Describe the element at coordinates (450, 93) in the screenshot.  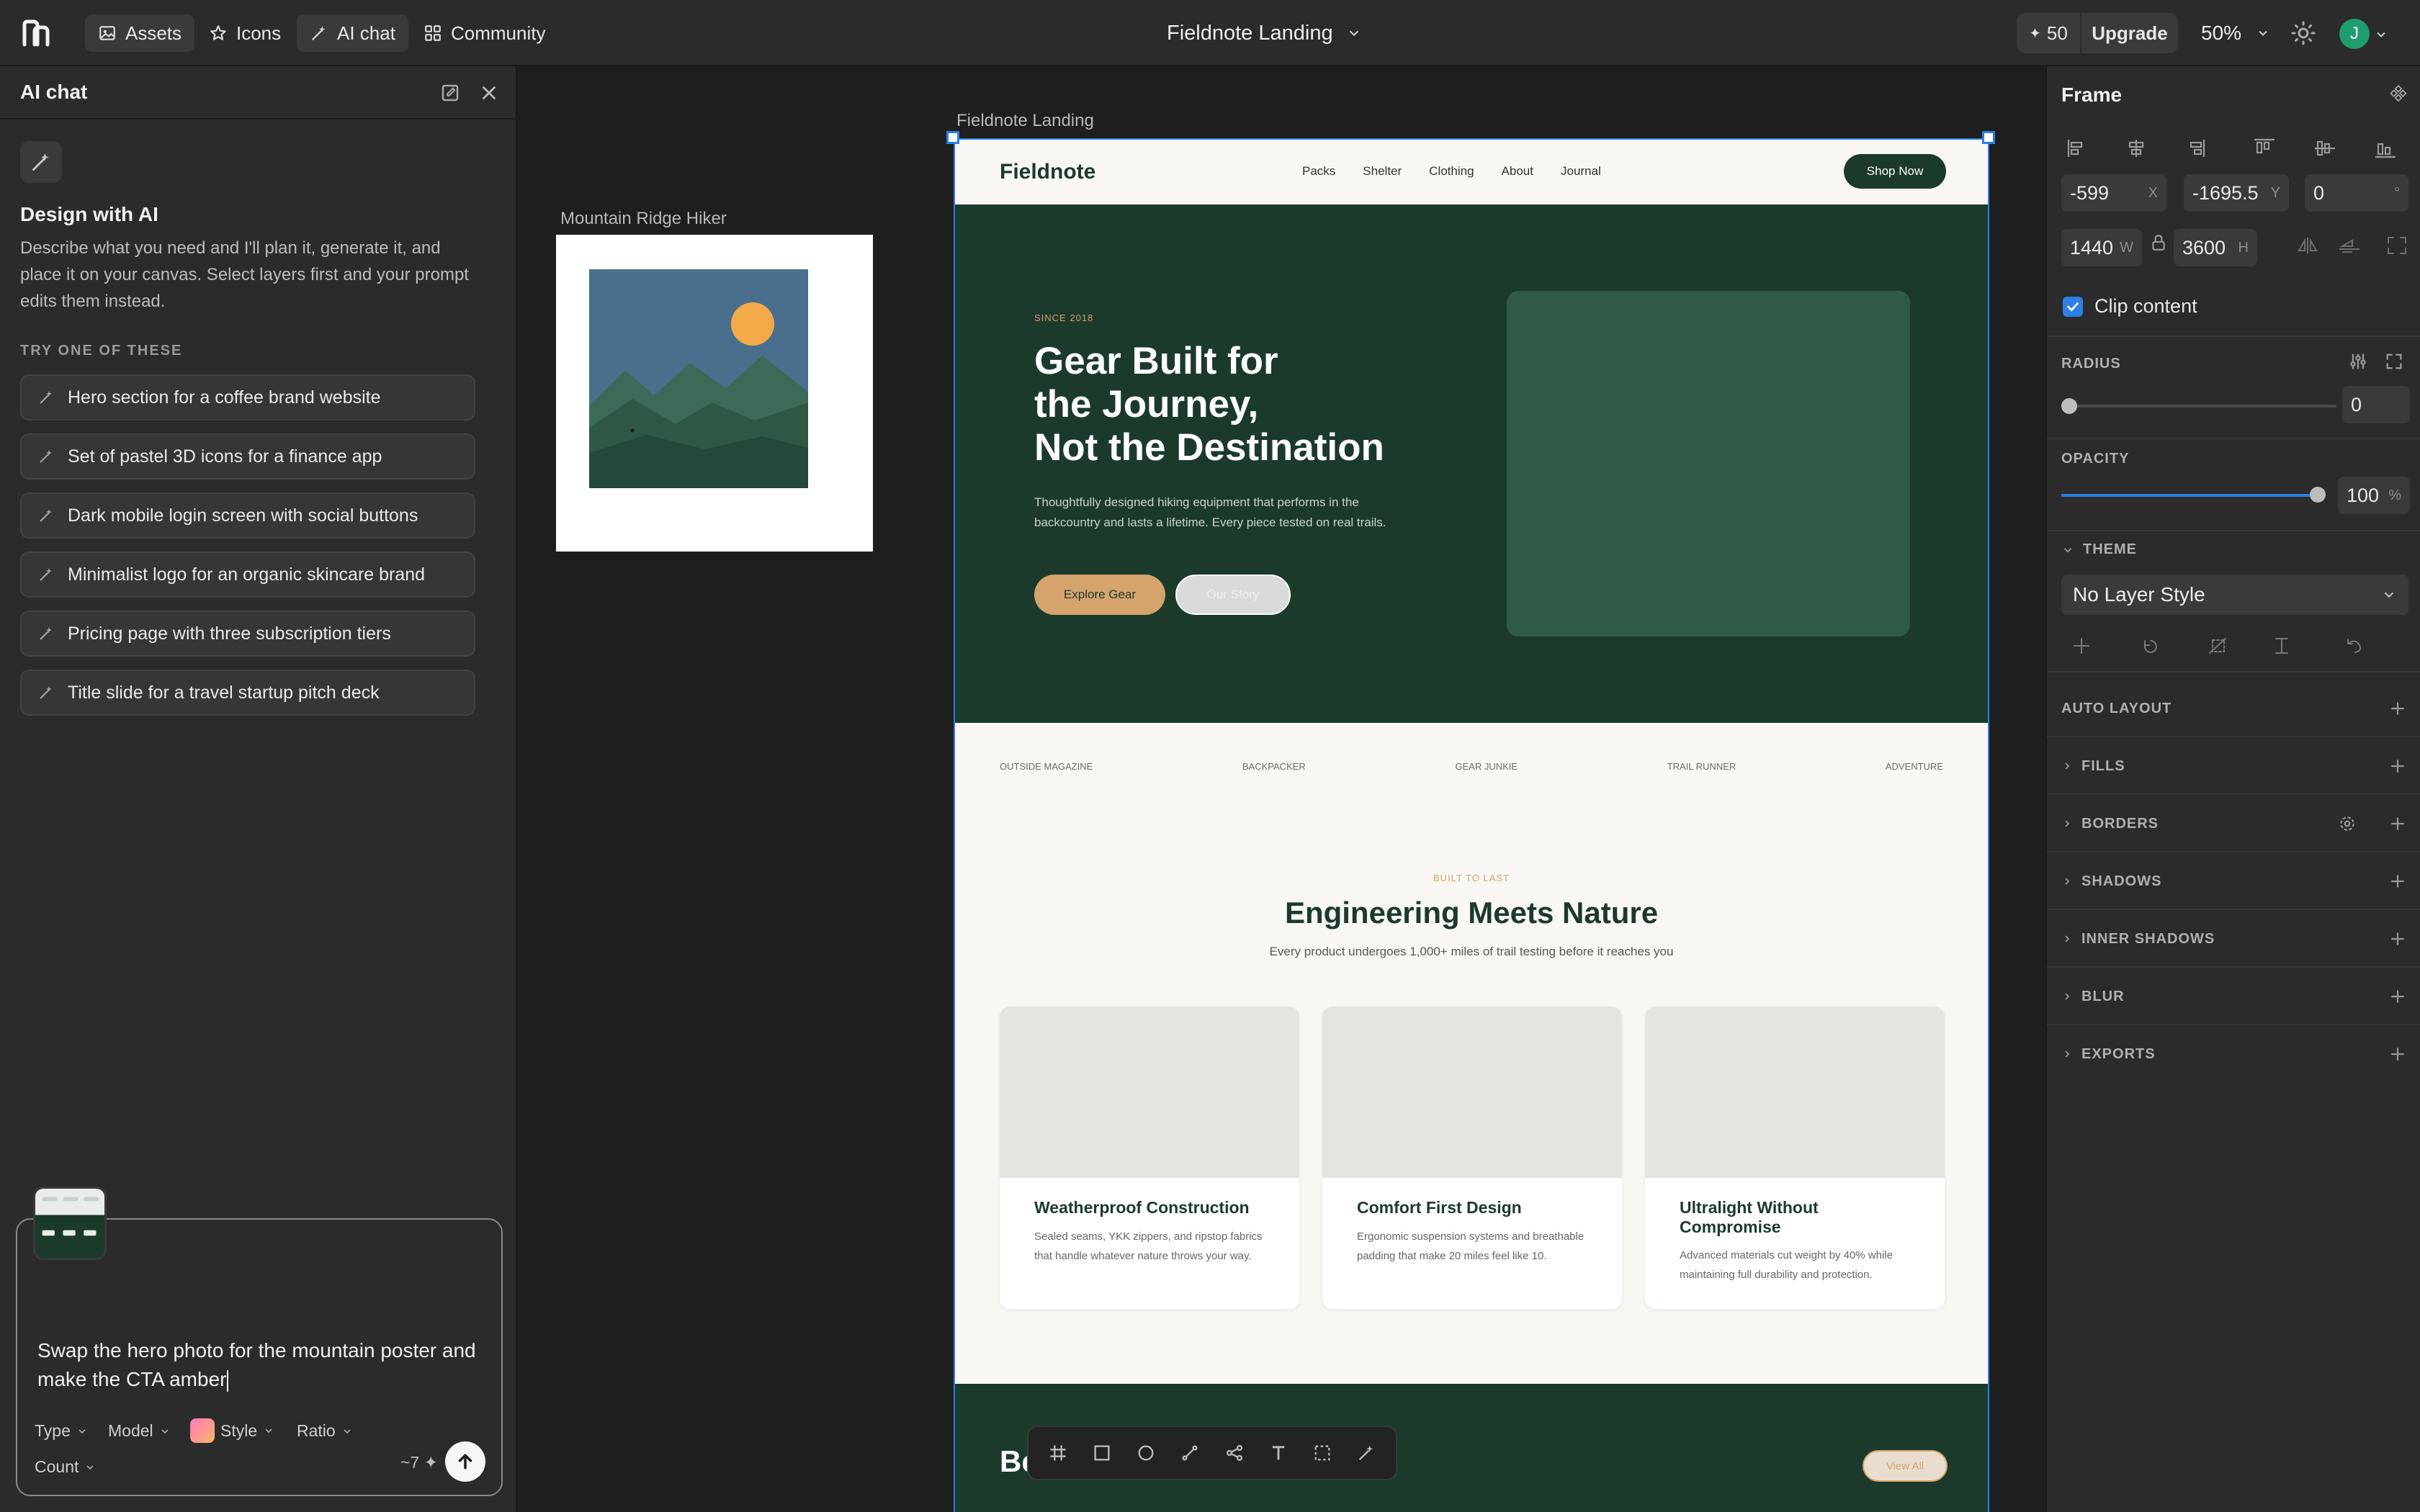
I see `new-chat-icon` at that location.